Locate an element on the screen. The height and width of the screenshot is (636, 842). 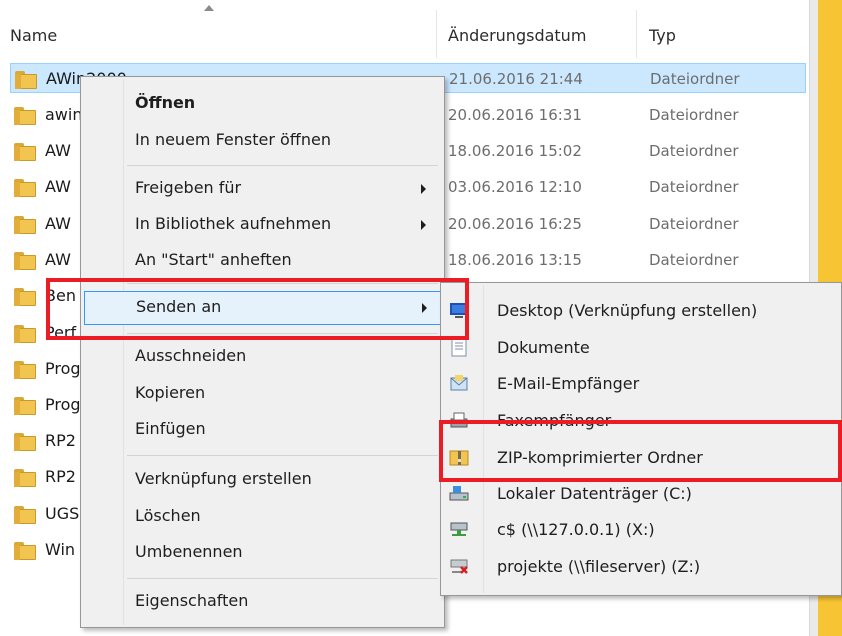
highlight-box-zip-folder is located at coordinates (640, 451).